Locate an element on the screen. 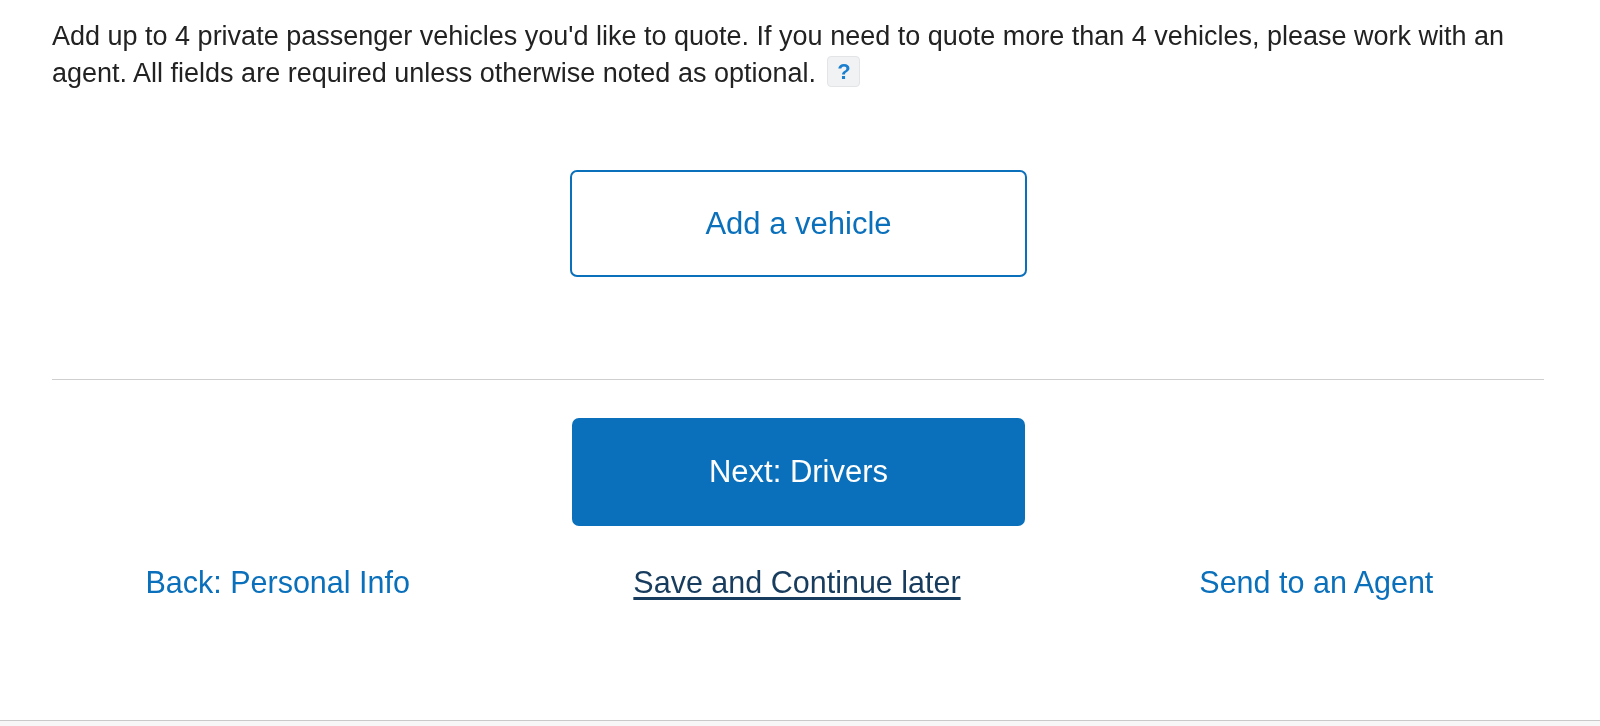  add-vehicle-button: Add a vehicle is located at coordinates (798, 223).